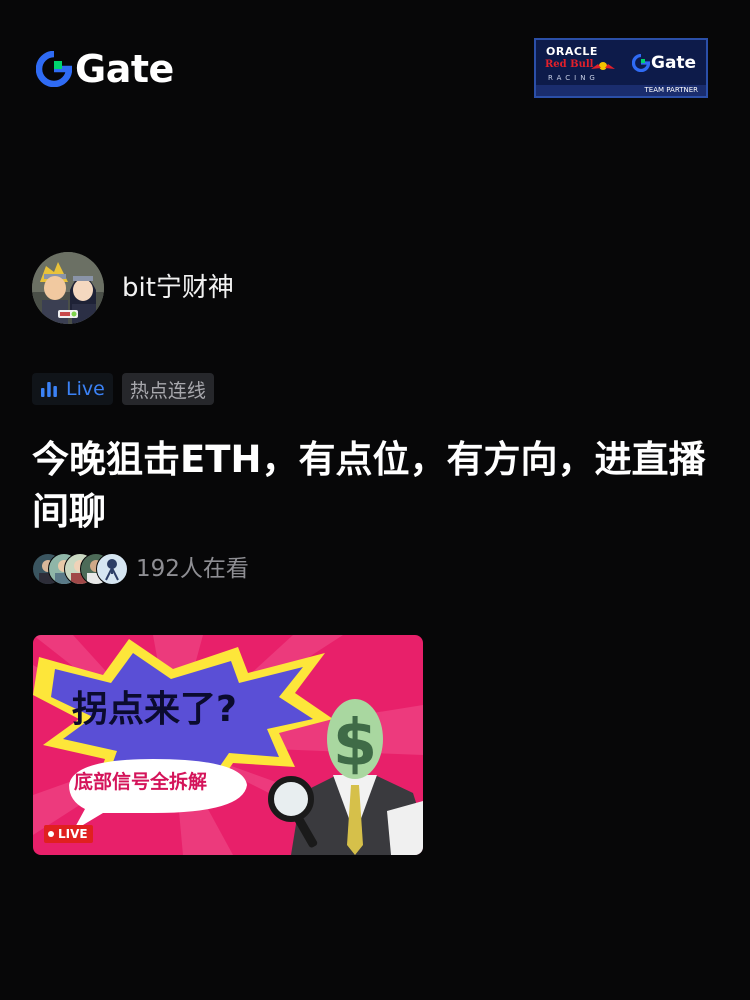 The height and width of the screenshot is (1000, 750). I want to click on avatar-image, so click(68, 288).